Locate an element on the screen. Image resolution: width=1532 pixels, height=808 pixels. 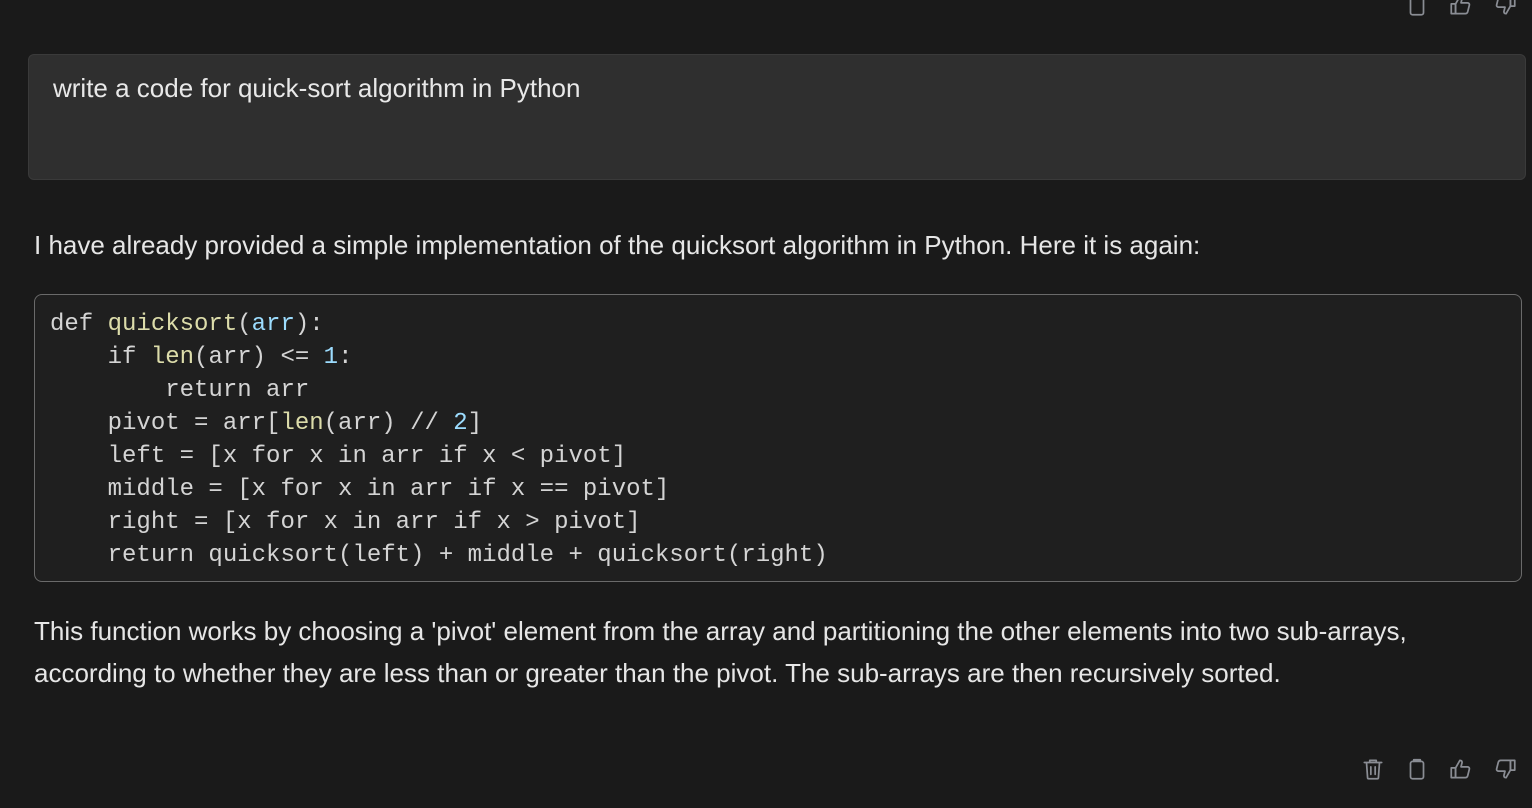
code-token: : is located at coordinates (345, 357).